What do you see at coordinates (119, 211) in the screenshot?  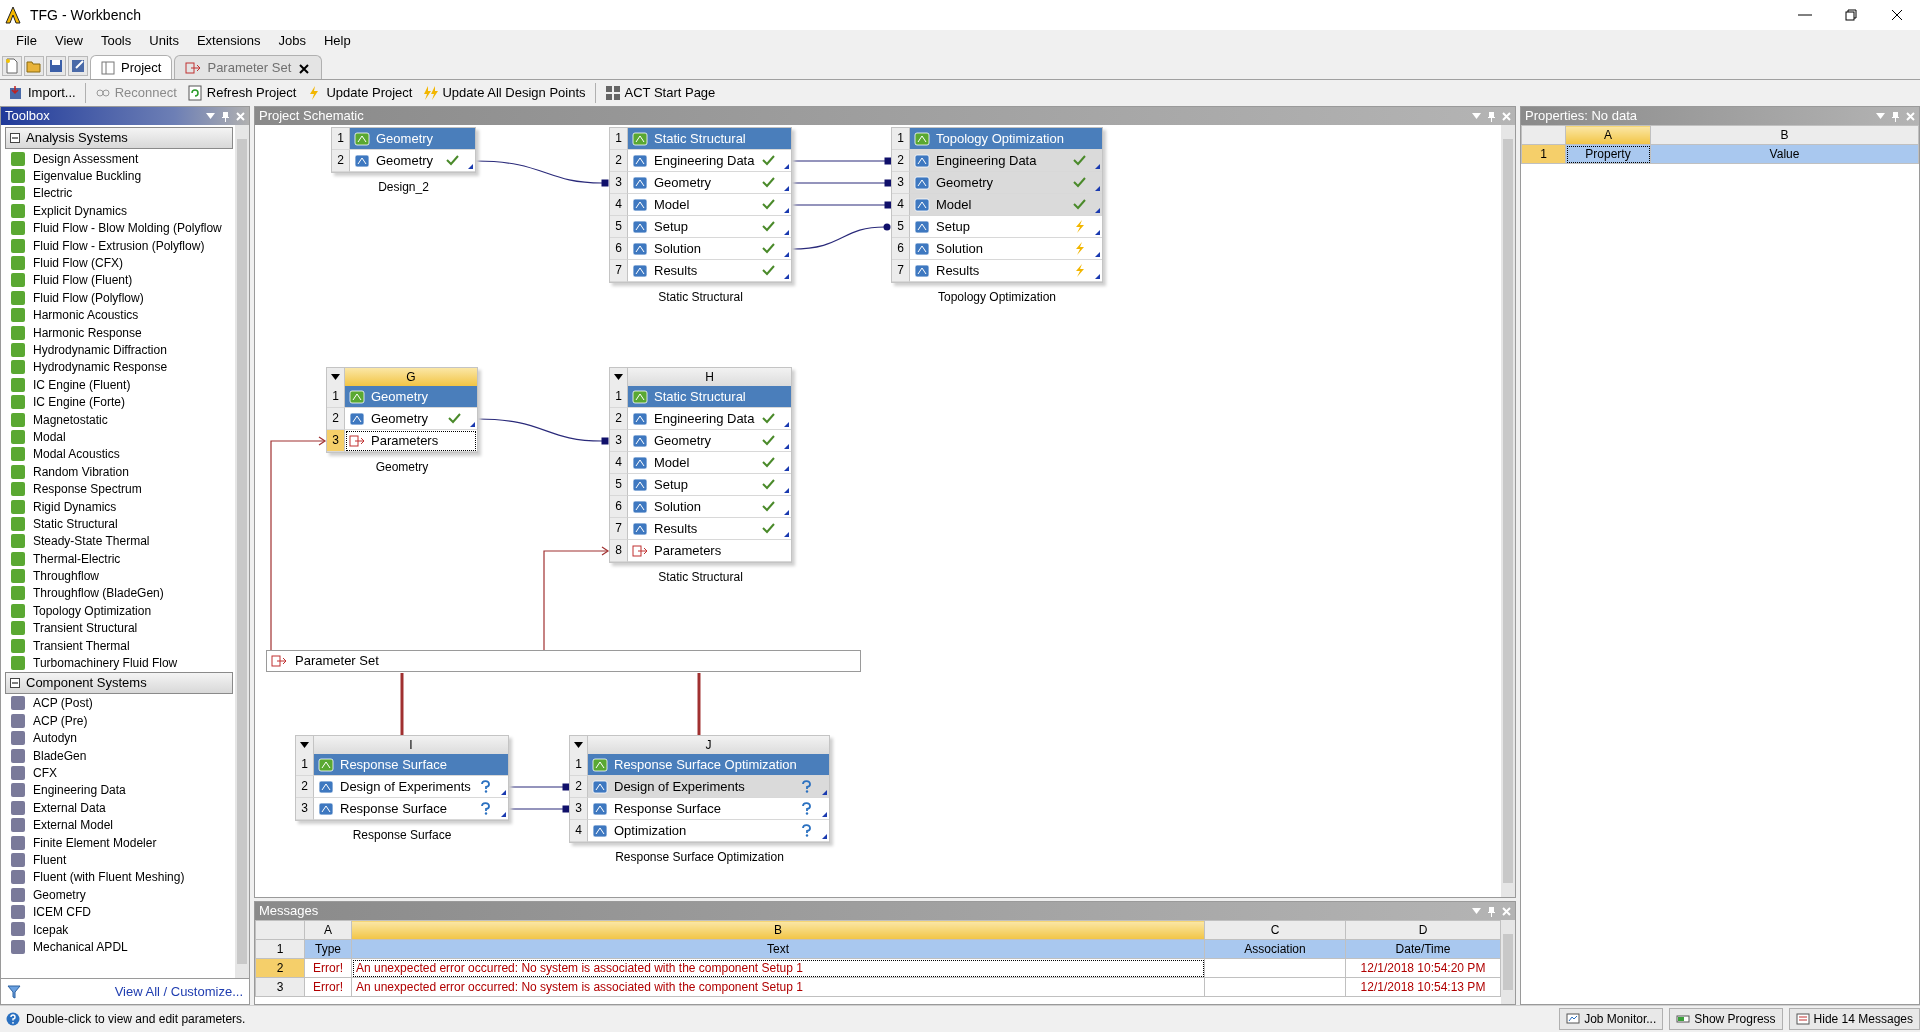 I see `toolbox-item: Explicit Dynamics` at bounding box center [119, 211].